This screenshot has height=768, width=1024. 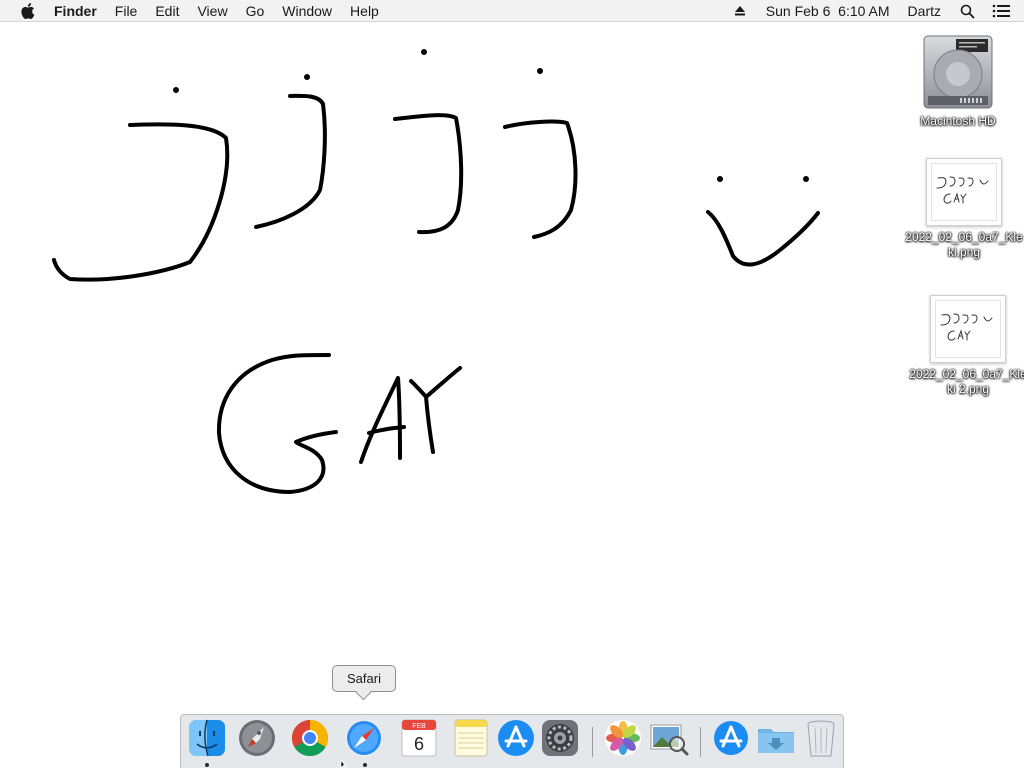 What do you see at coordinates (435, 410) in the screenshot?
I see `drawing-stroke-letter-y` at bounding box center [435, 410].